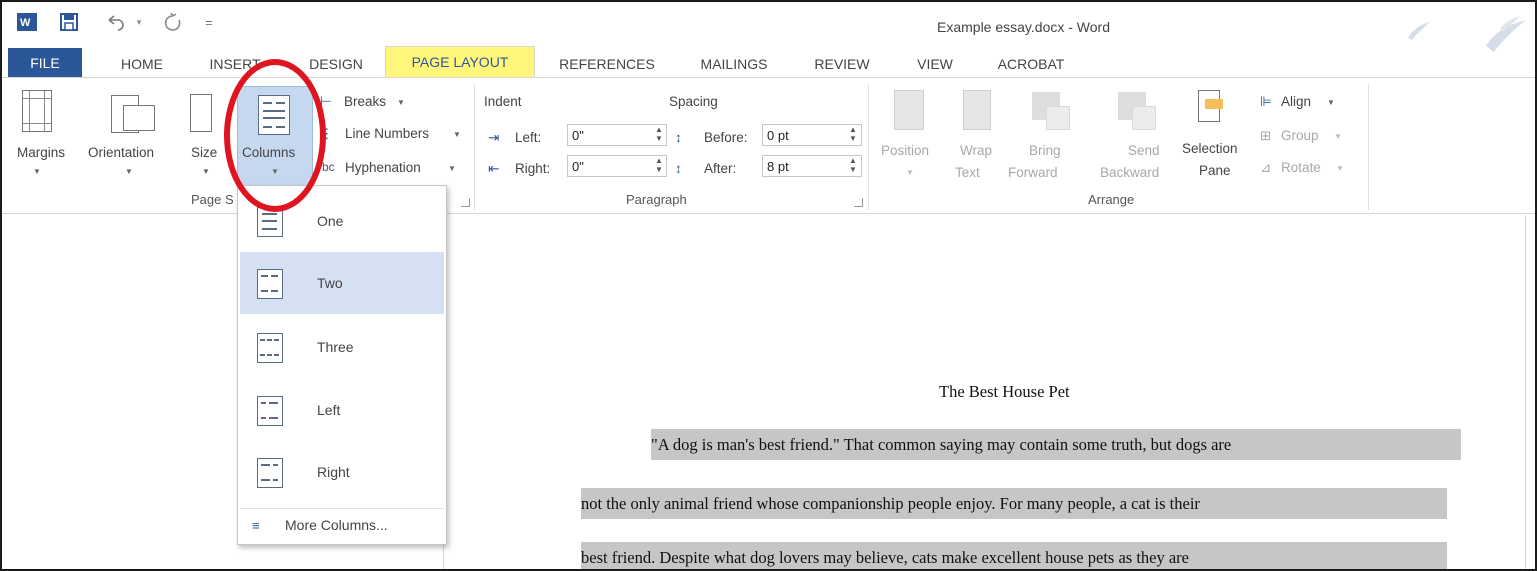 This screenshot has width=1537, height=571. What do you see at coordinates (270, 348) in the screenshot?
I see `three-columns-icon` at bounding box center [270, 348].